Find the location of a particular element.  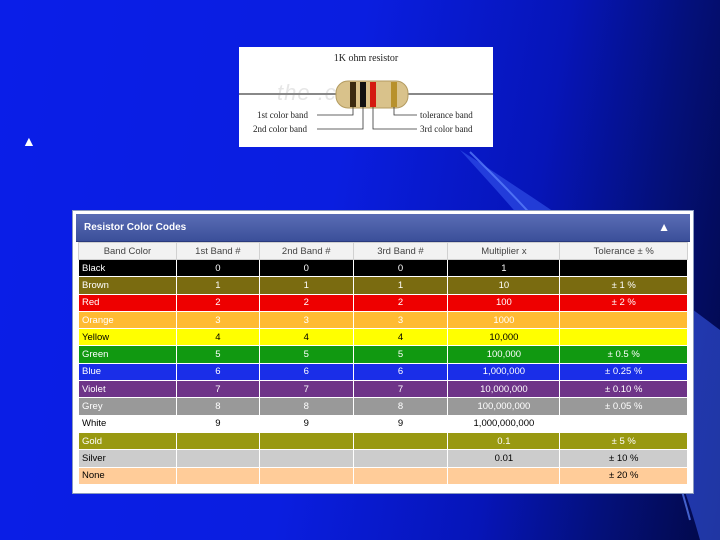

multiplier-value: 0.01 is located at coordinates (504, 458).